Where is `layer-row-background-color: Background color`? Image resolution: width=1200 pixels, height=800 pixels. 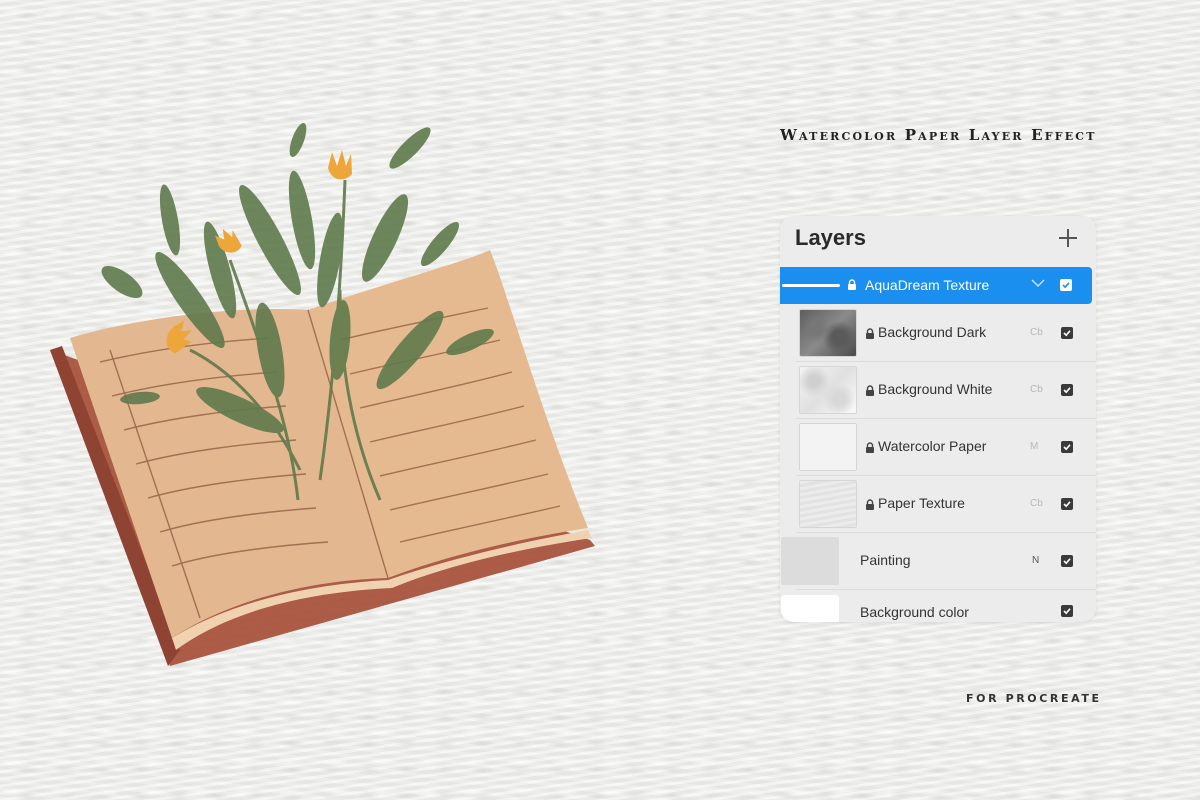
layer-row-background-color: Background color is located at coordinates (938, 606).